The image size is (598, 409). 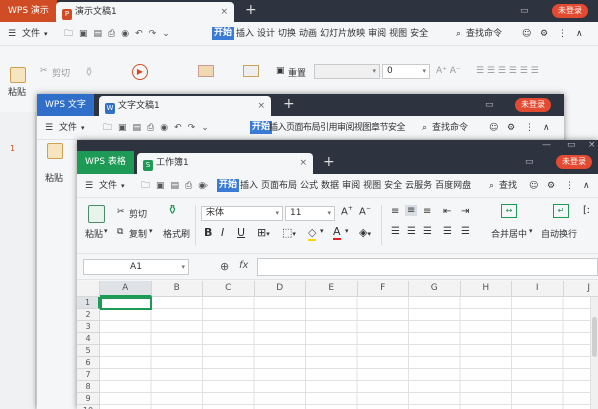 What do you see at coordinates (453, 186) in the screenshot?
I see `tab-baidu-netdisk: 百度网盘` at bounding box center [453, 186].